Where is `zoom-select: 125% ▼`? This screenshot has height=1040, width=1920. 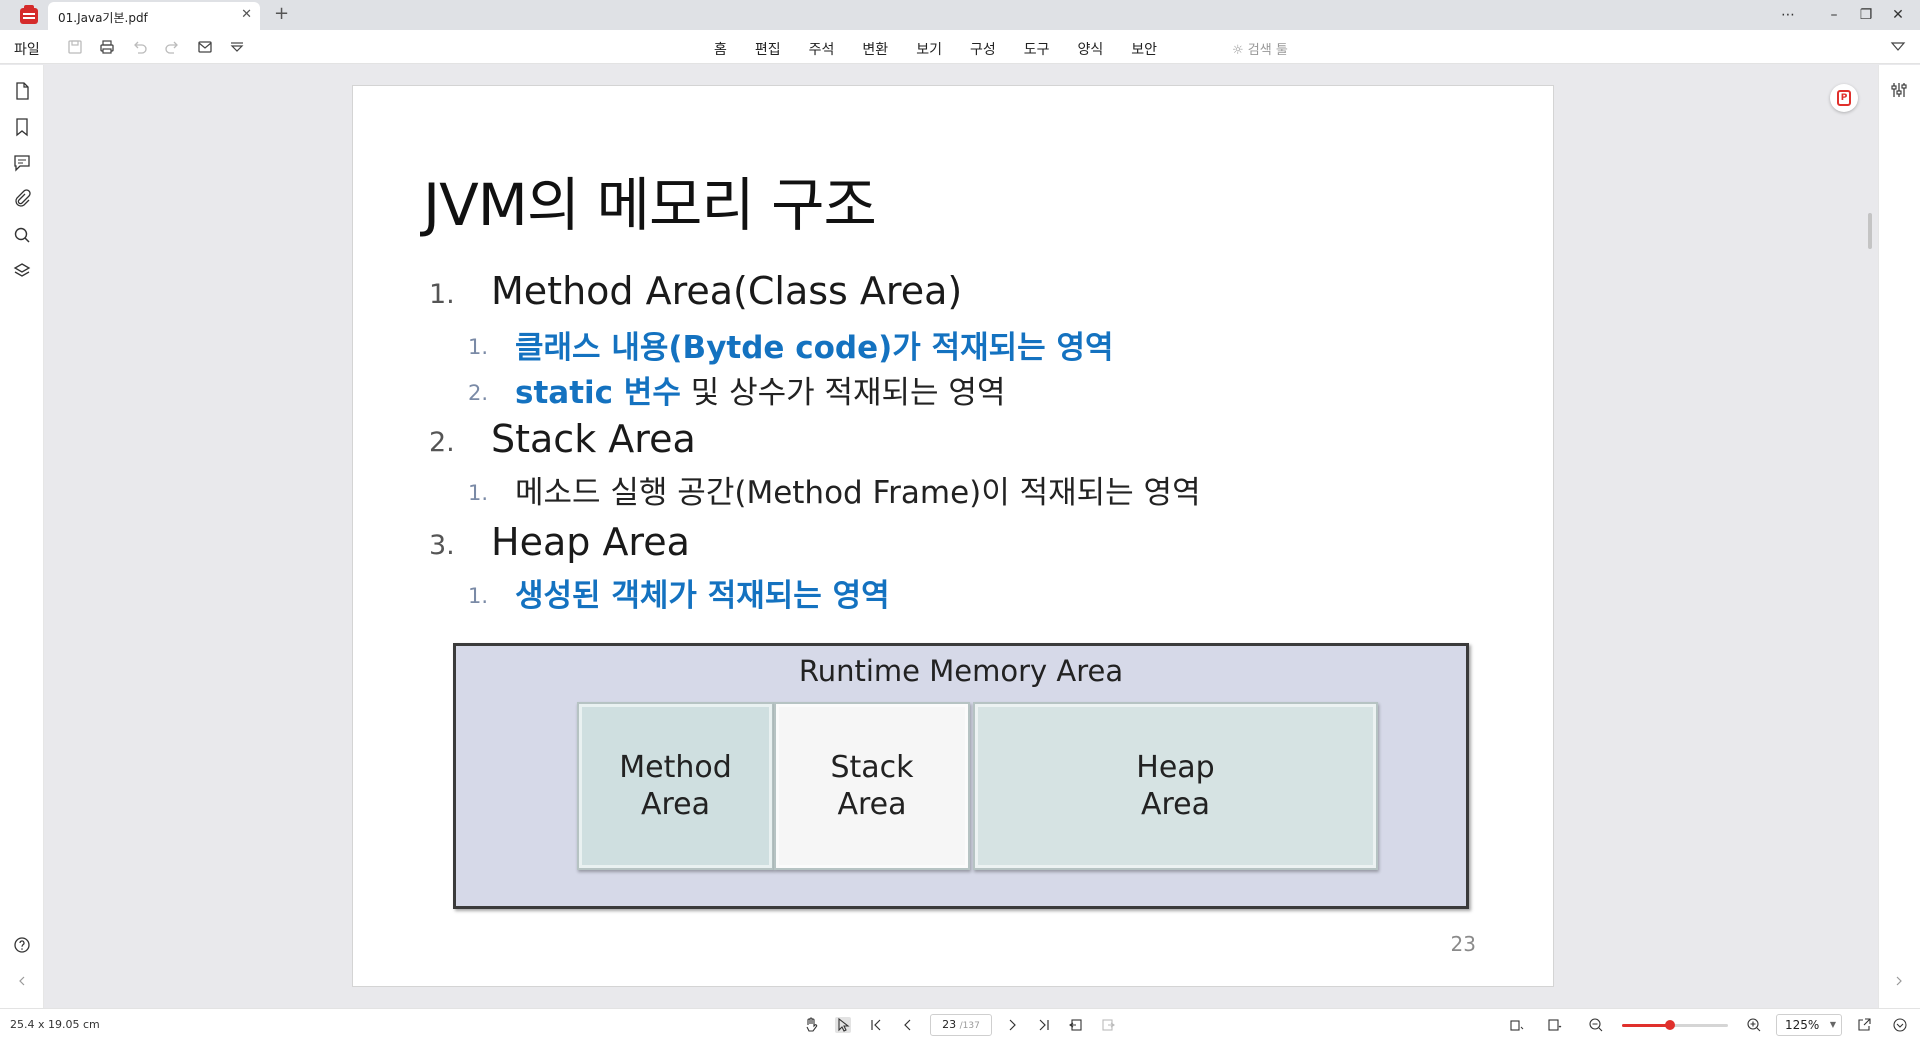
zoom-select: 125% ▼ is located at coordinates (1809, 1025).